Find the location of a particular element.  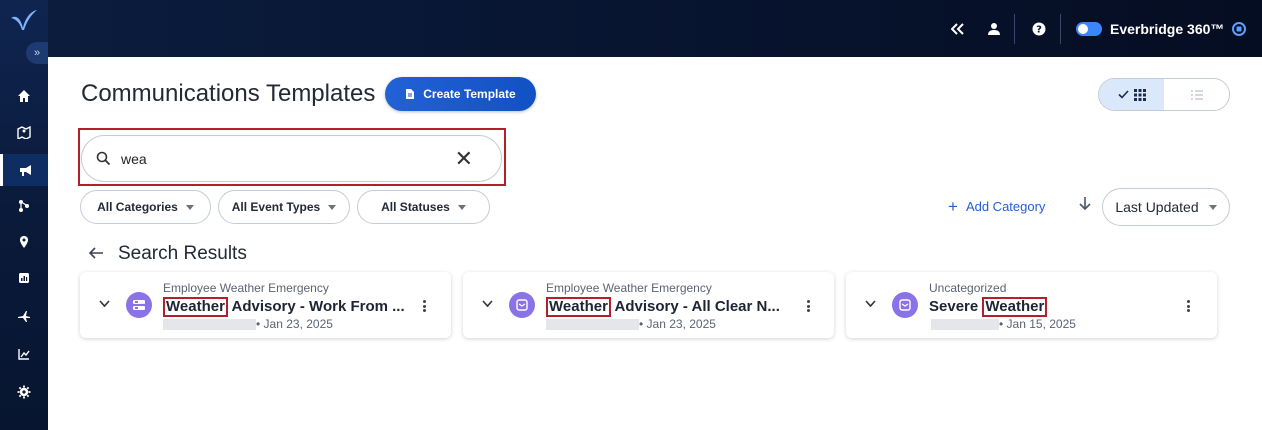

sidebar: » is located at coordinates (24, 215).